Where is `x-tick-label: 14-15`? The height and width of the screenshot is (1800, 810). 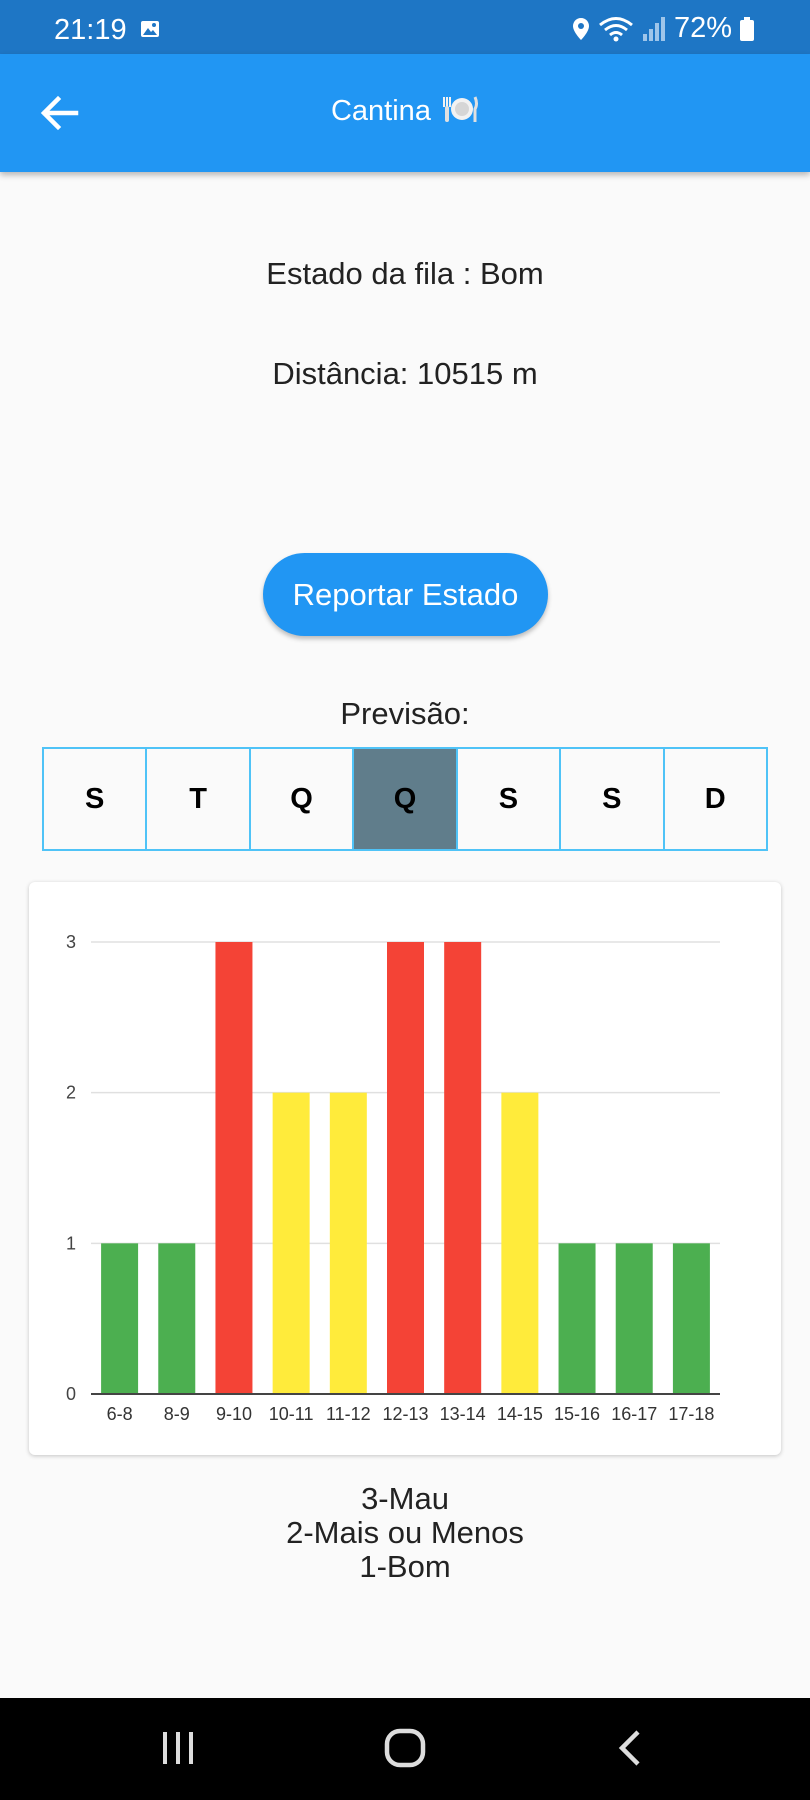
x-tick-label: 14-15 is located at coordinates (520, 1414).